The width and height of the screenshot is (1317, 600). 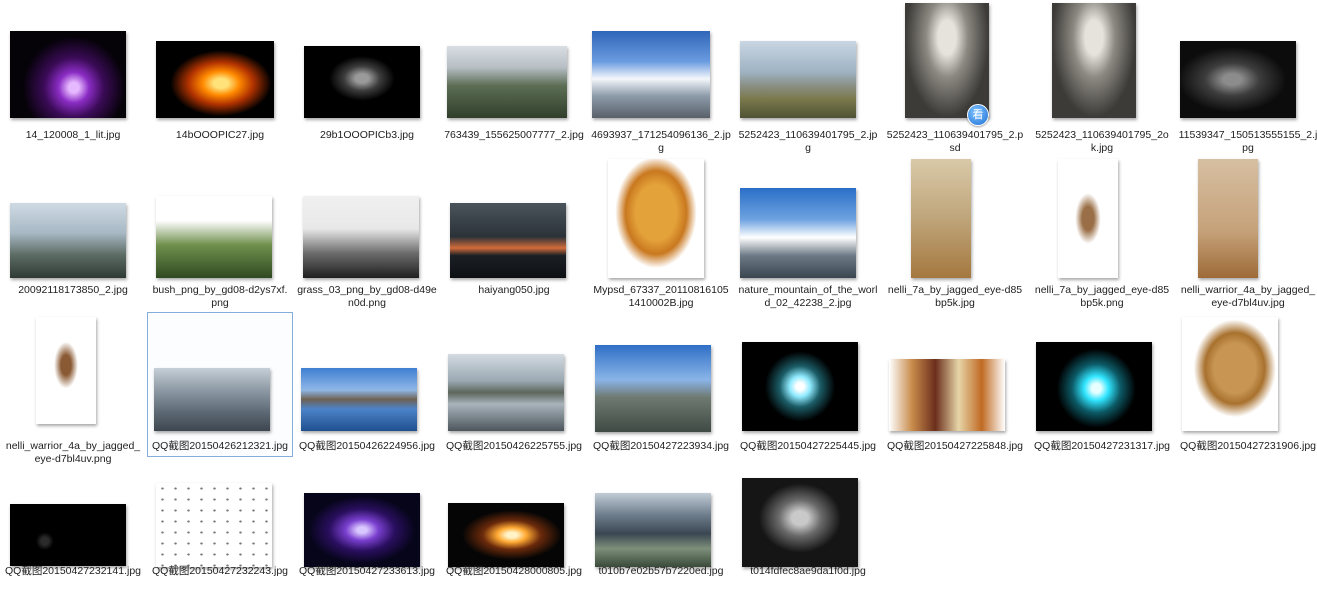 I want to click on file-tile: QQ截图20150426225755.jpg, so click(x=514, y=384).